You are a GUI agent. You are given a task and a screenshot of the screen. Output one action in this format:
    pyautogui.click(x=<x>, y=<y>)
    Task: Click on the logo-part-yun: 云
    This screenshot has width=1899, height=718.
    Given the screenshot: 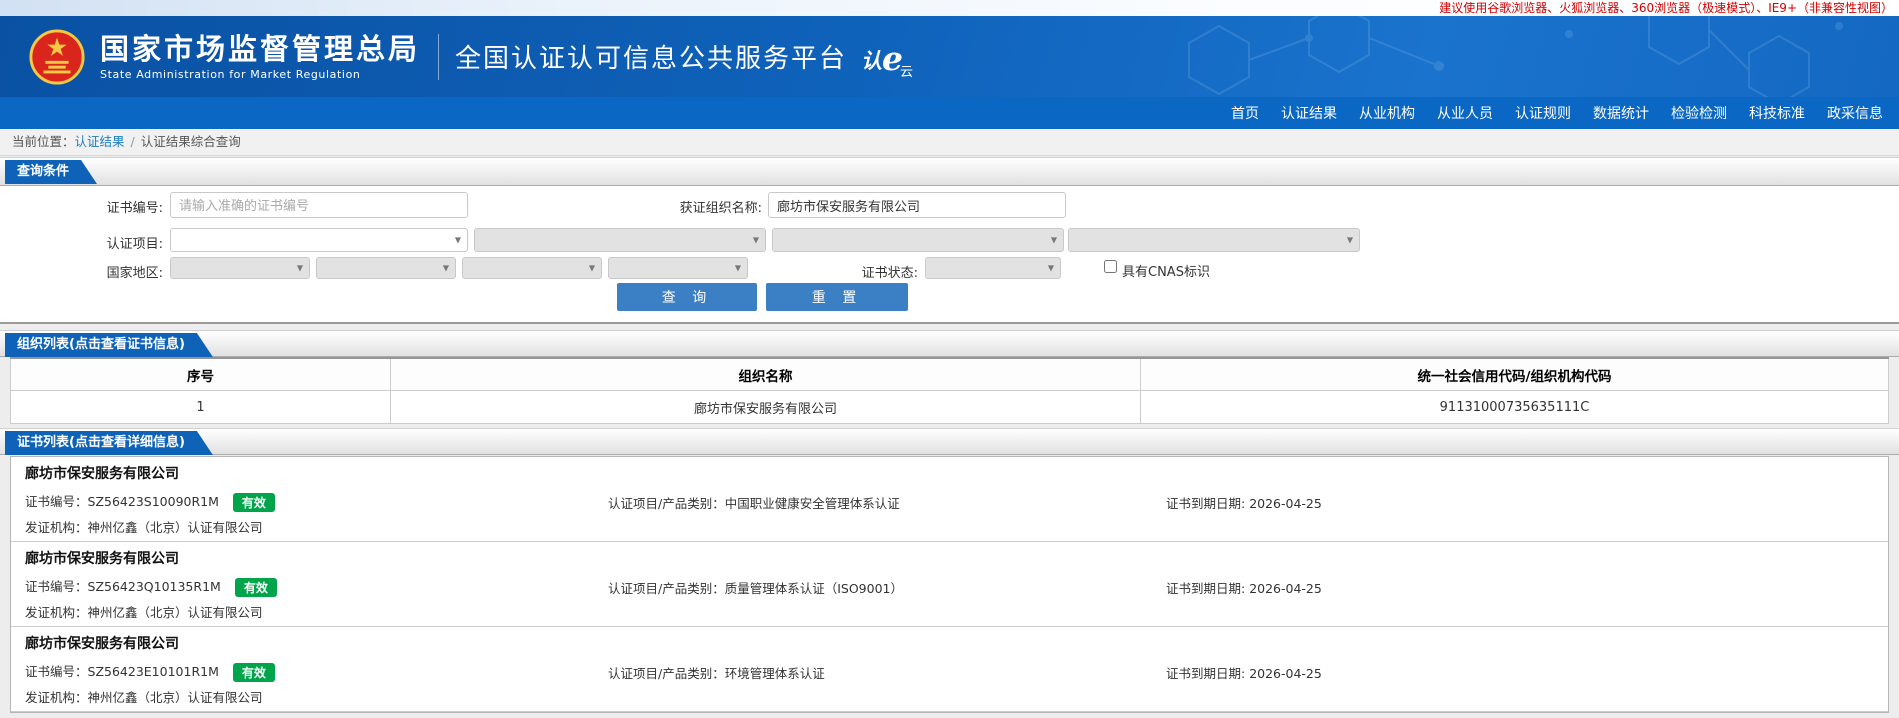 What is the action you would take?
    pyautogui.click(x=907, y=72)
    